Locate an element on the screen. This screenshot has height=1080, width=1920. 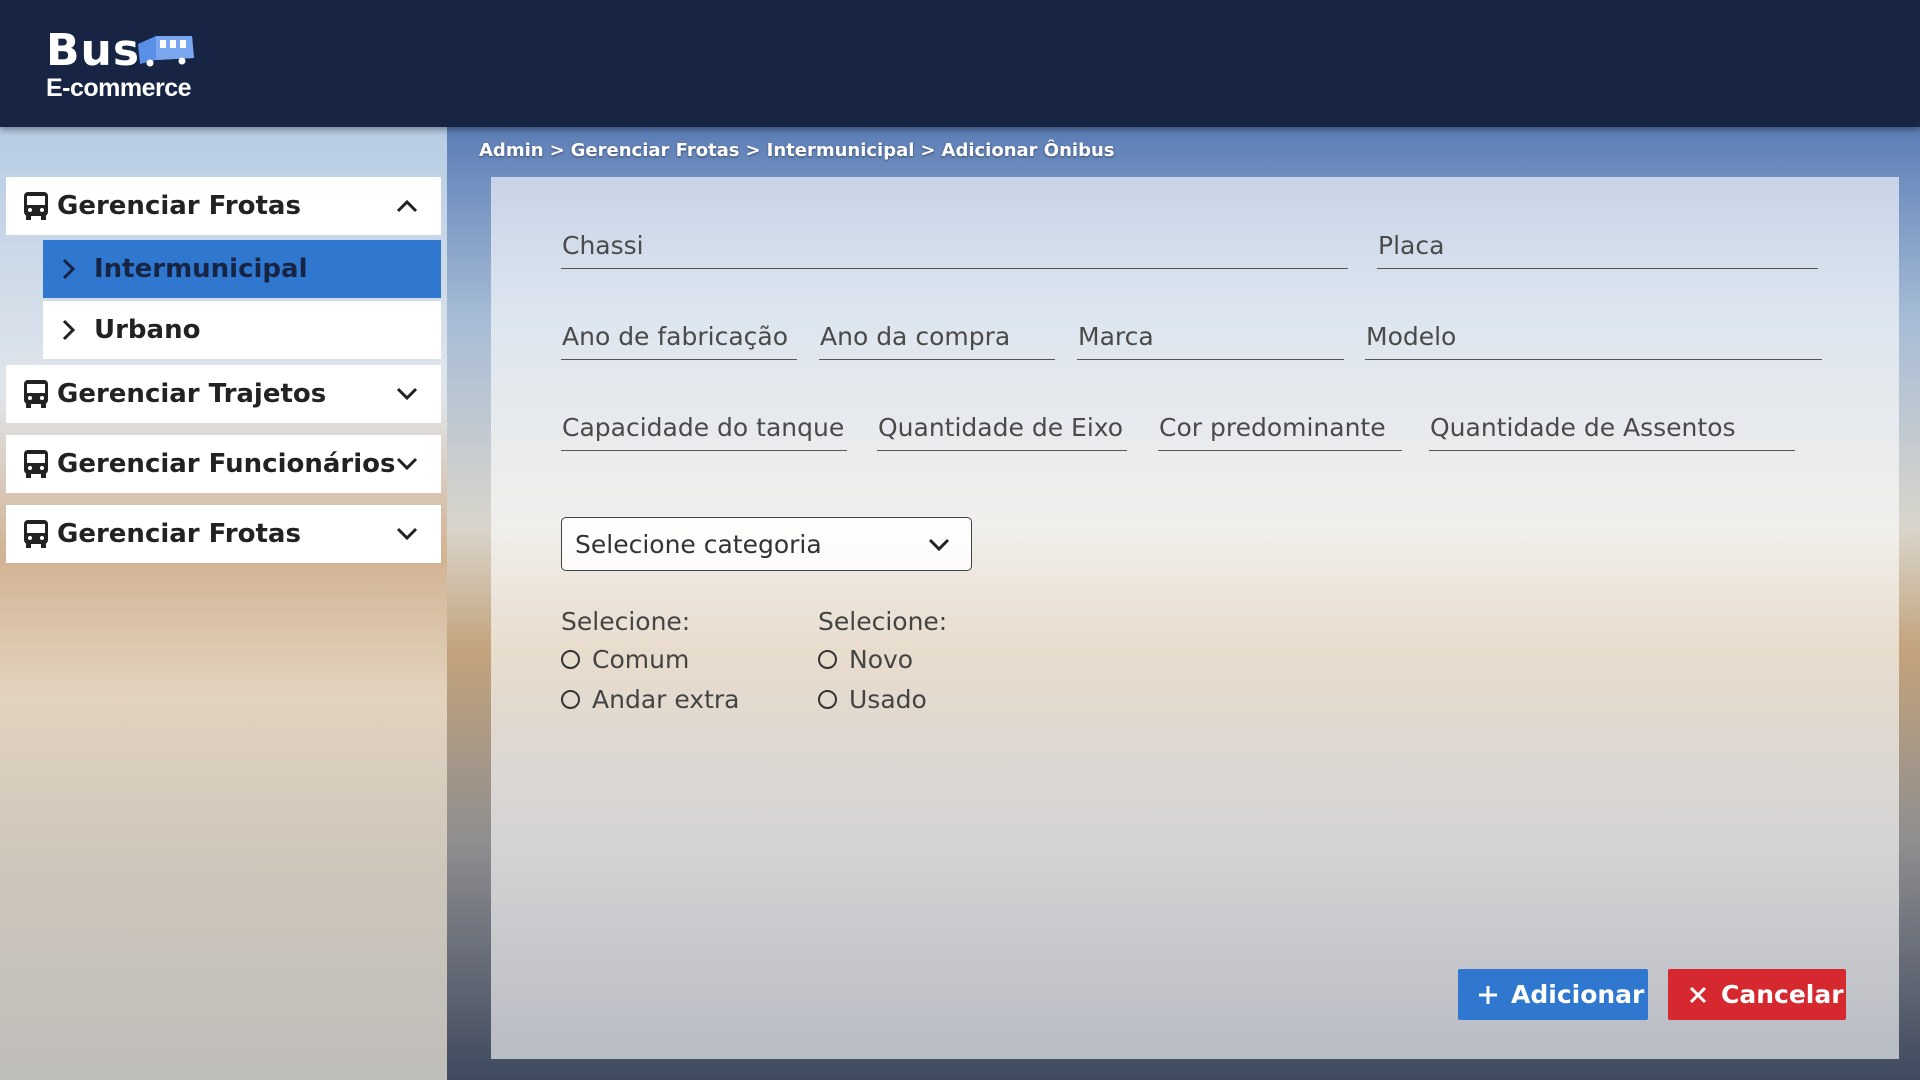
ano-fabricacao-field is located at coordinates (679, 337).